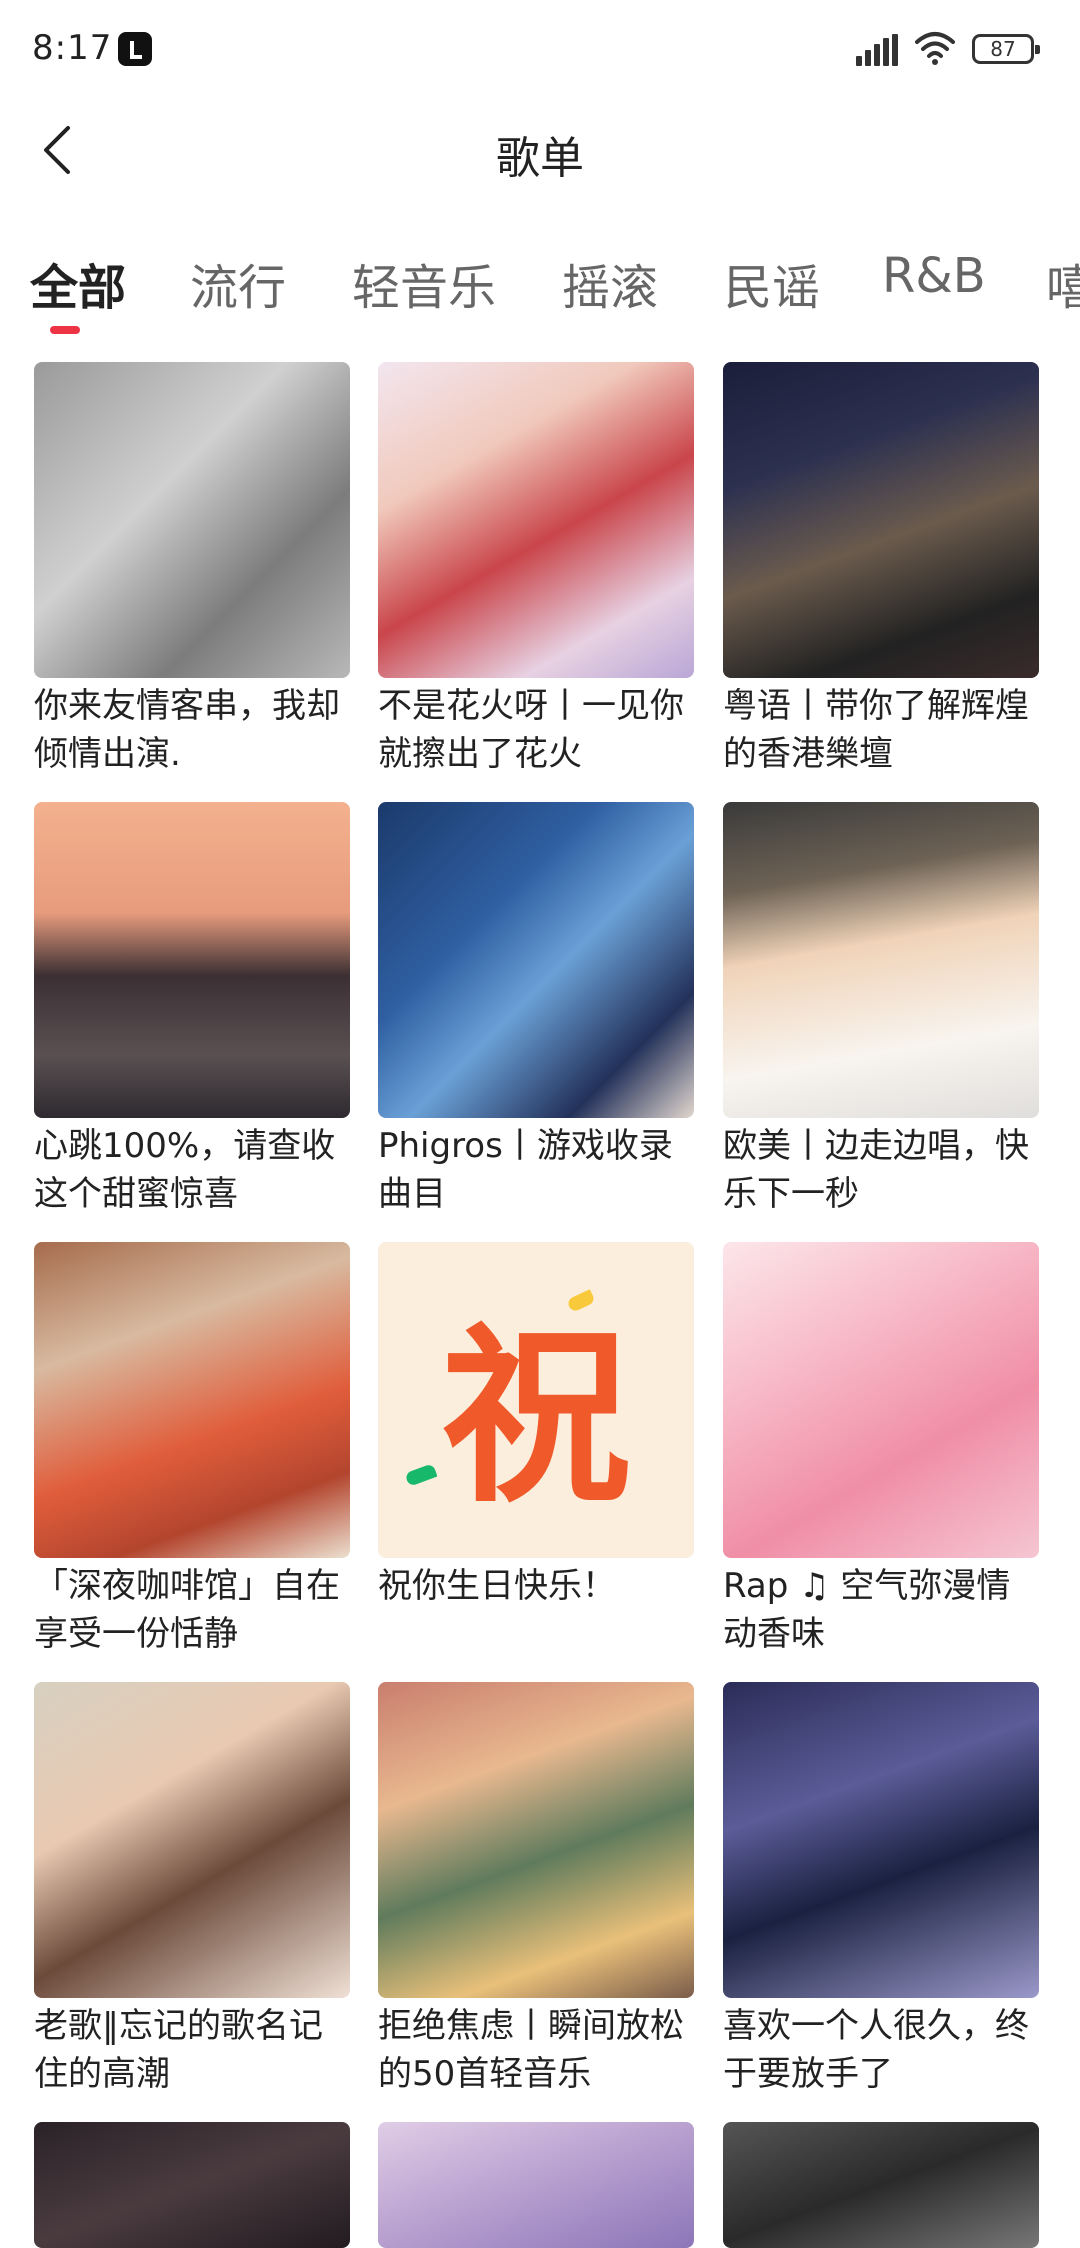  I want to click on playlist-title: 祝你生日快乐！, so click(497, 1586).